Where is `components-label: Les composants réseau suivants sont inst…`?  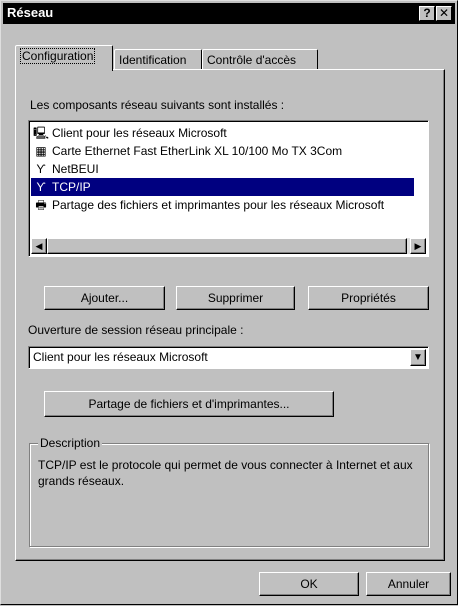
components-label: Les composants réseau suivants sont inst… is located at coordinates (157, 105).